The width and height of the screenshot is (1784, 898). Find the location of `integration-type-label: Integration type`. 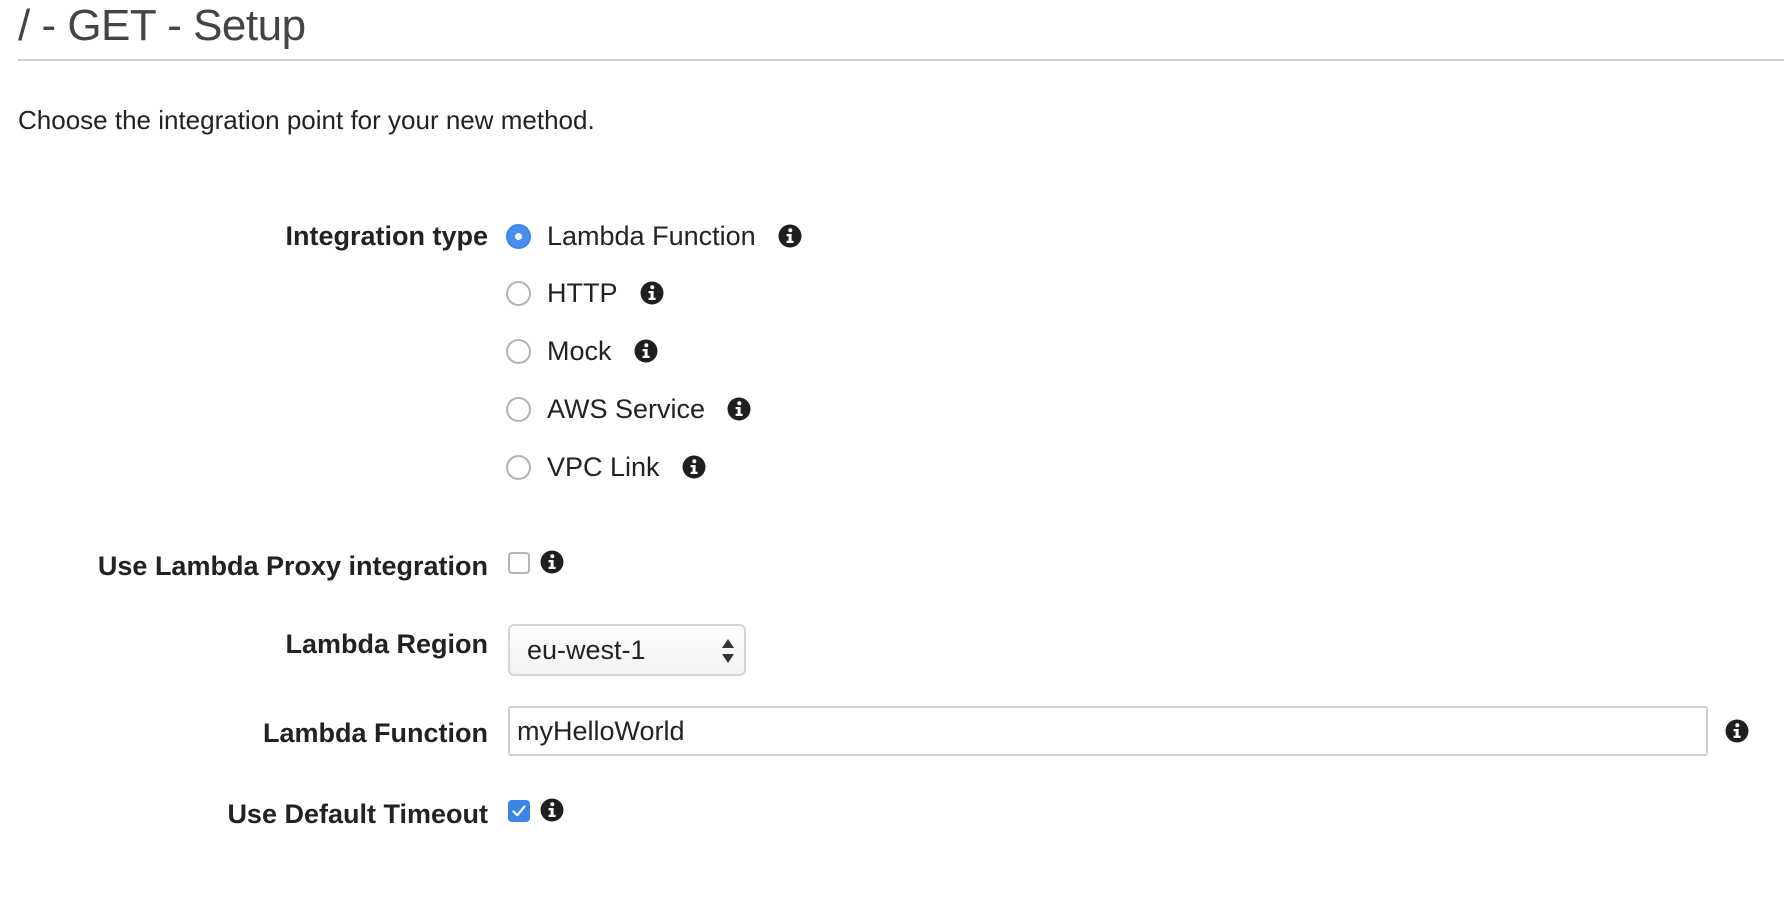

integration-type-label: Integration type is located at coordinates (386, 236).